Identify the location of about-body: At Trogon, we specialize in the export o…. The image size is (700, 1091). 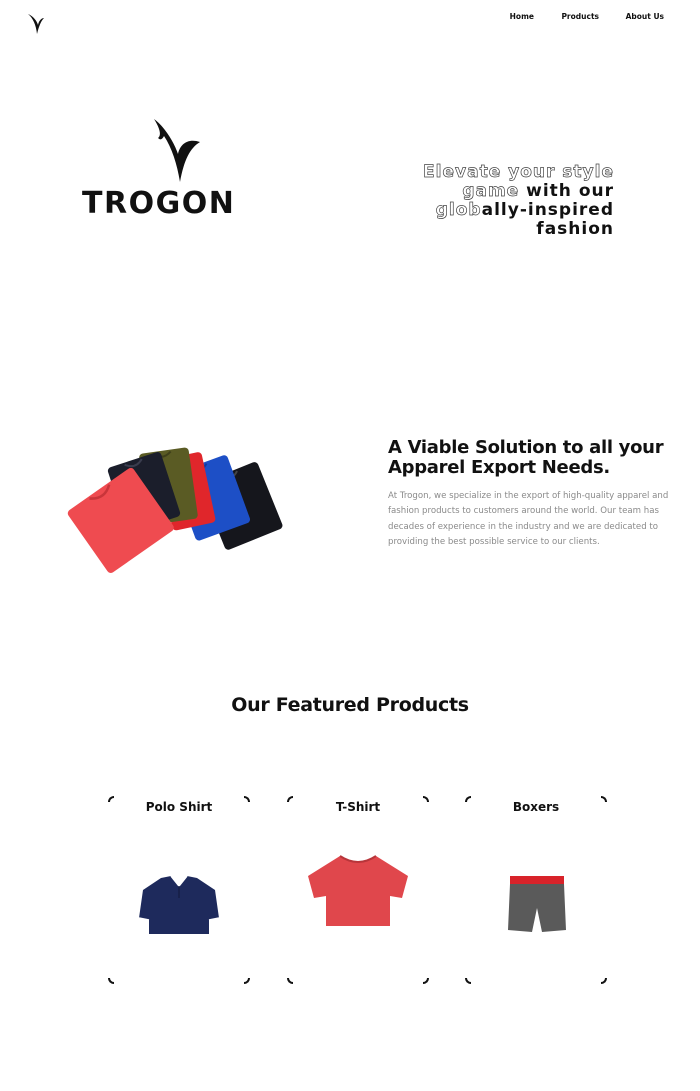
(528, 519).